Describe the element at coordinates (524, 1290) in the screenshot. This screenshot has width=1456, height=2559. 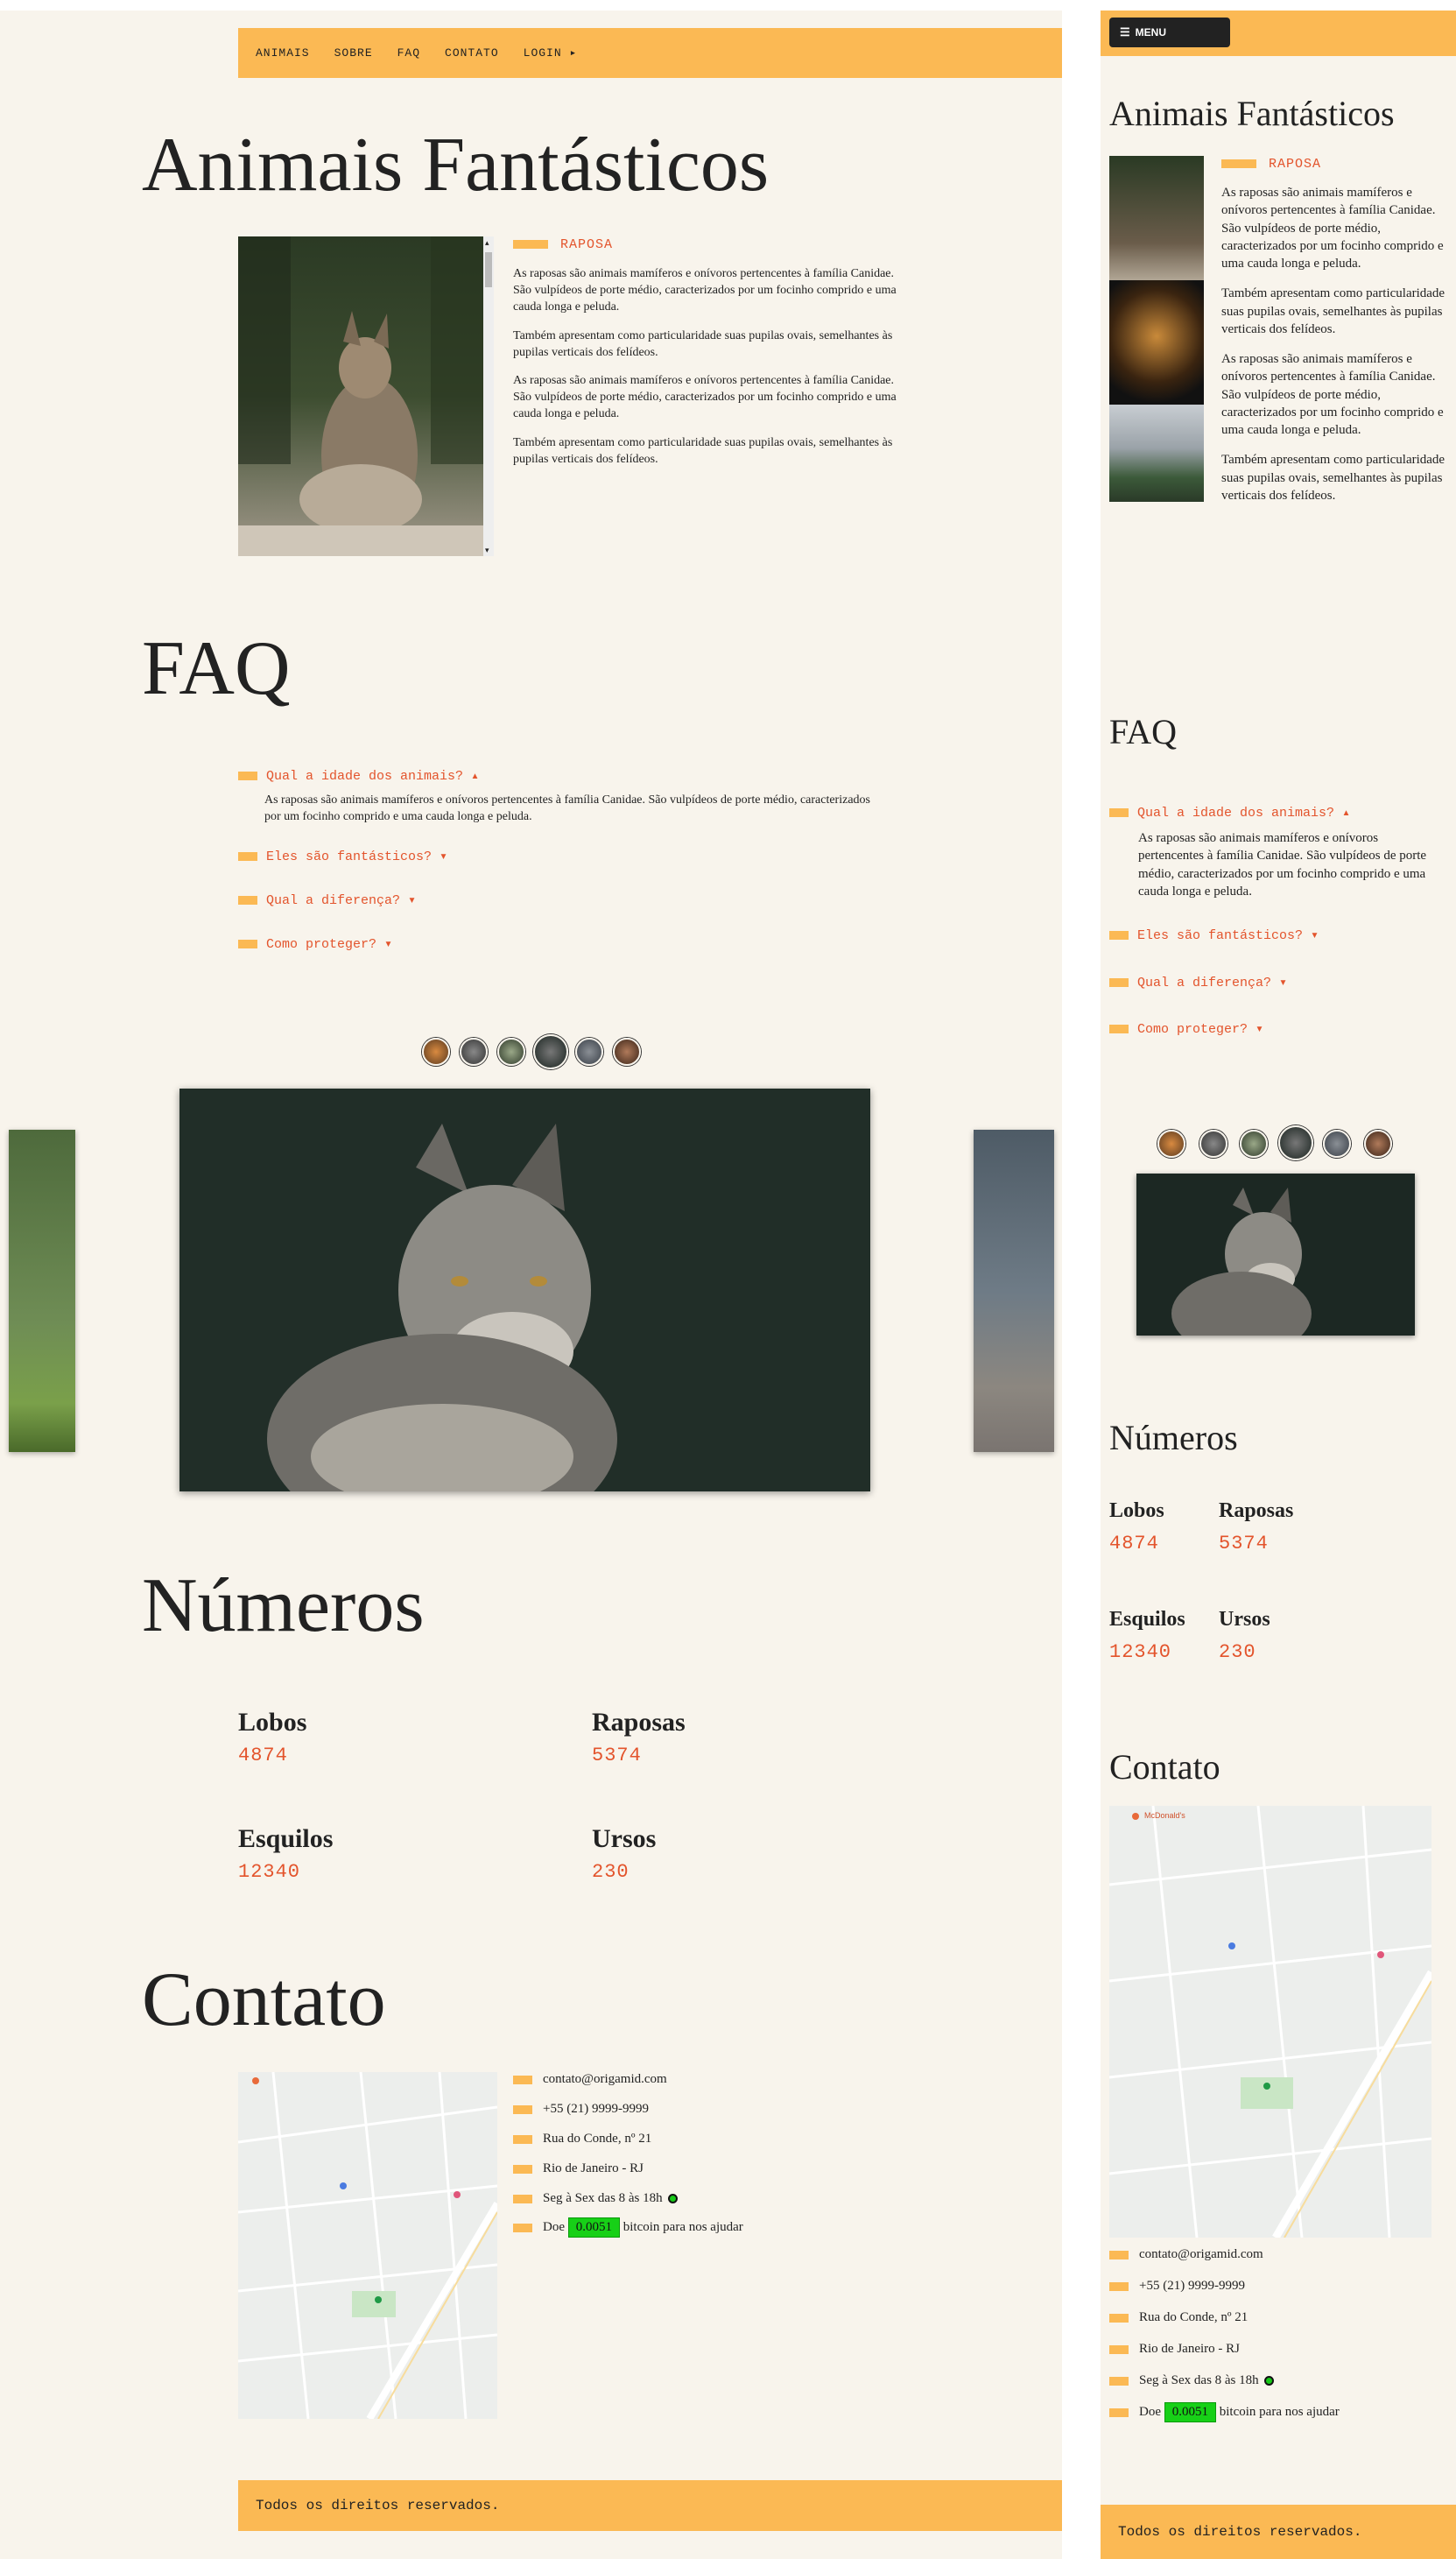
I see `gallery-slide-main` at that location.